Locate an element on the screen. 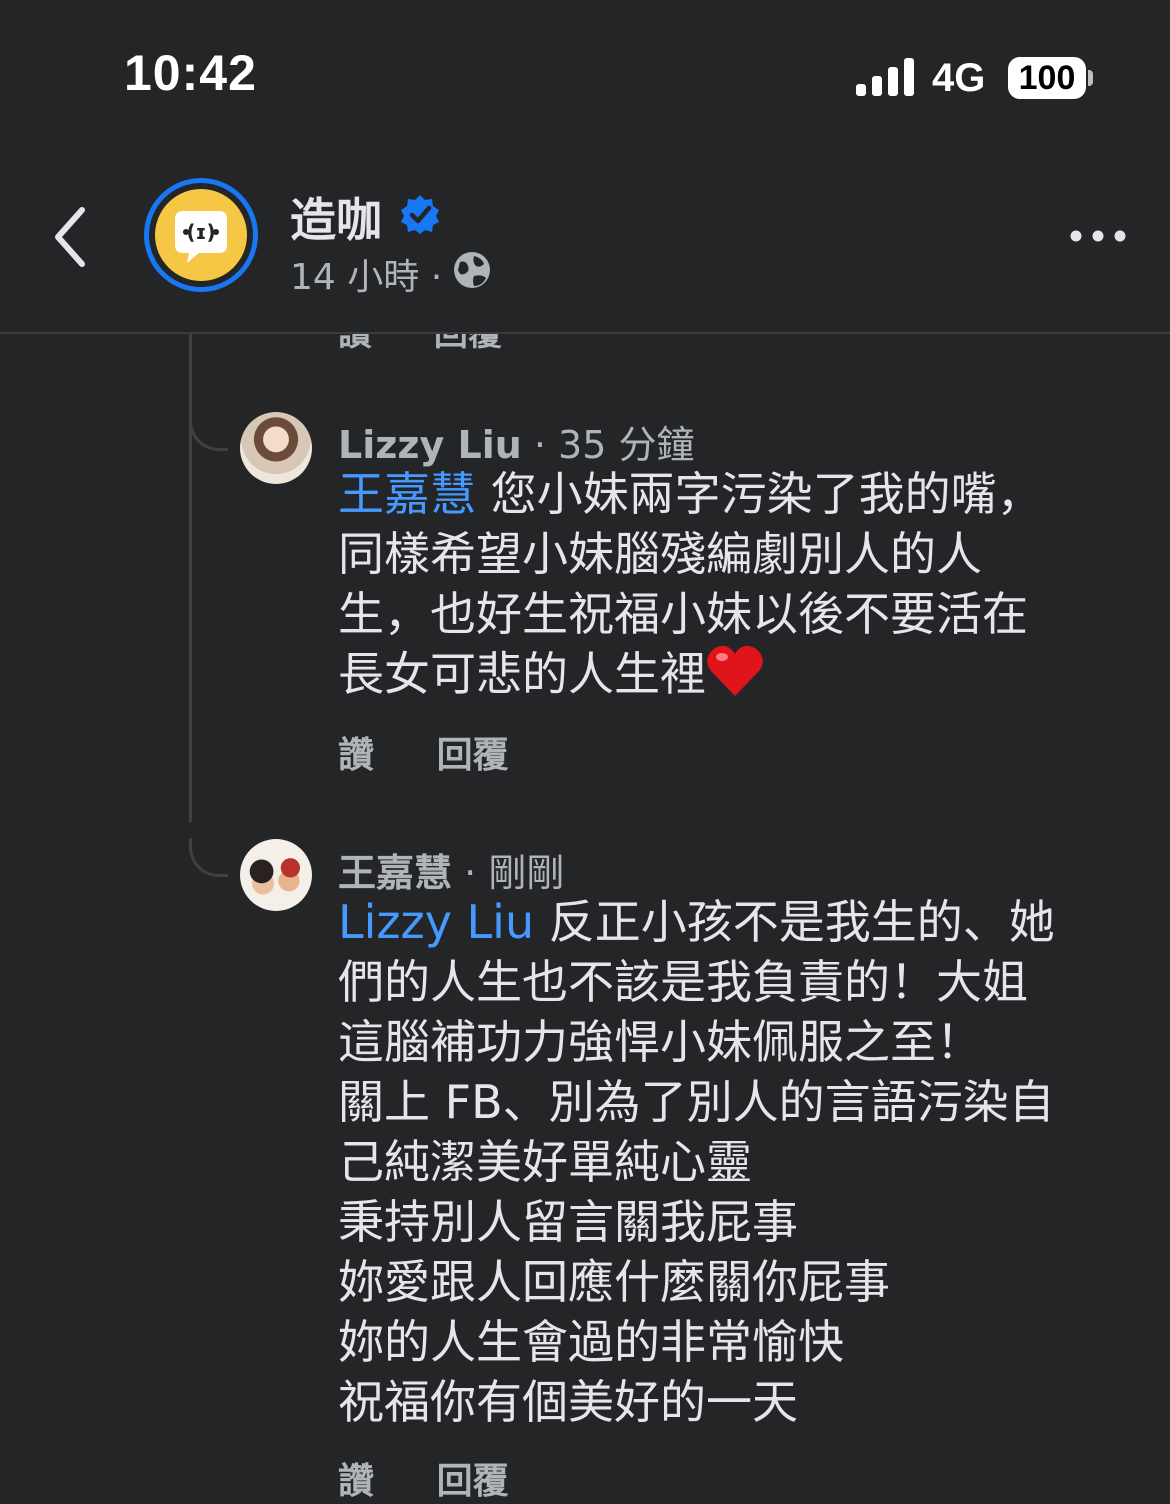 The width and height of the screenshot is (1170, 1504). page-avatar-image: (ɪ) is located at coordinates (201, 235).